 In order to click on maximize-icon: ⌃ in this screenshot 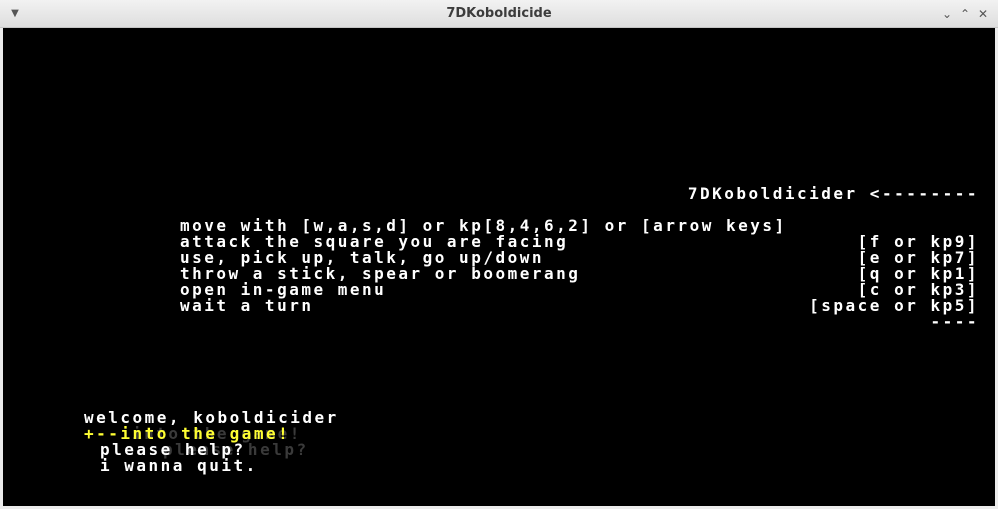, I will do `click(965, 14)`.